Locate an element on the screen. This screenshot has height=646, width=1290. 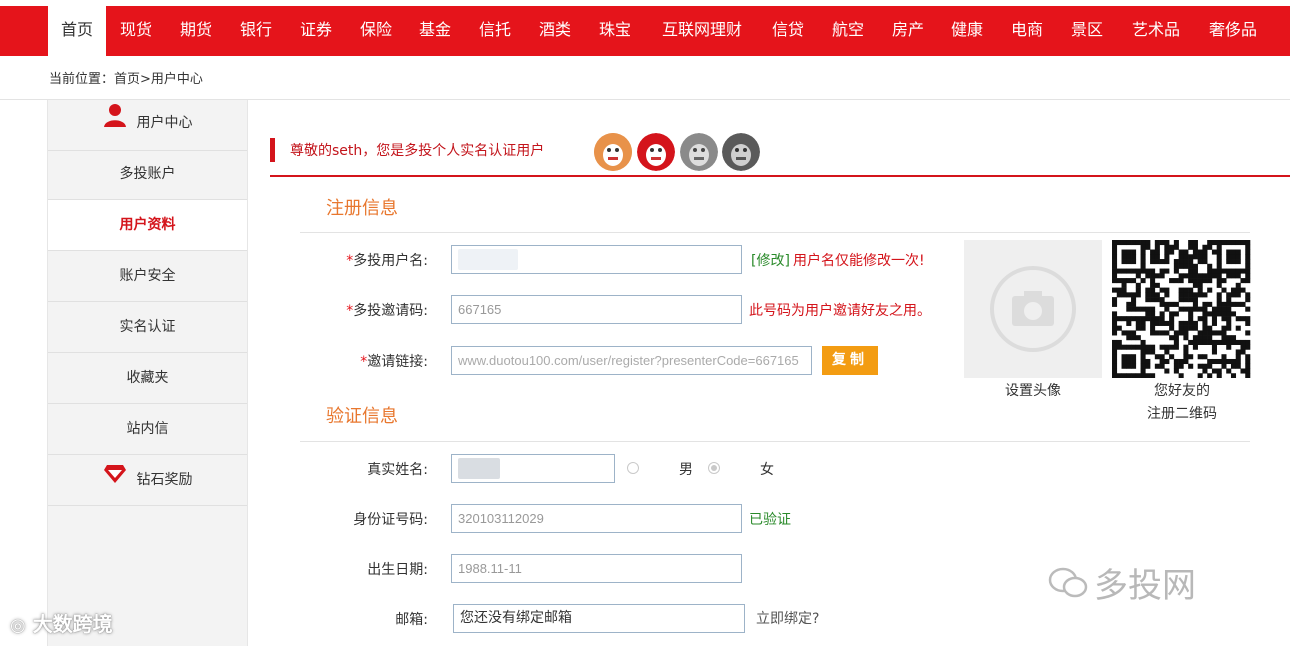
qr-code is located at coordinates (1182, 309).